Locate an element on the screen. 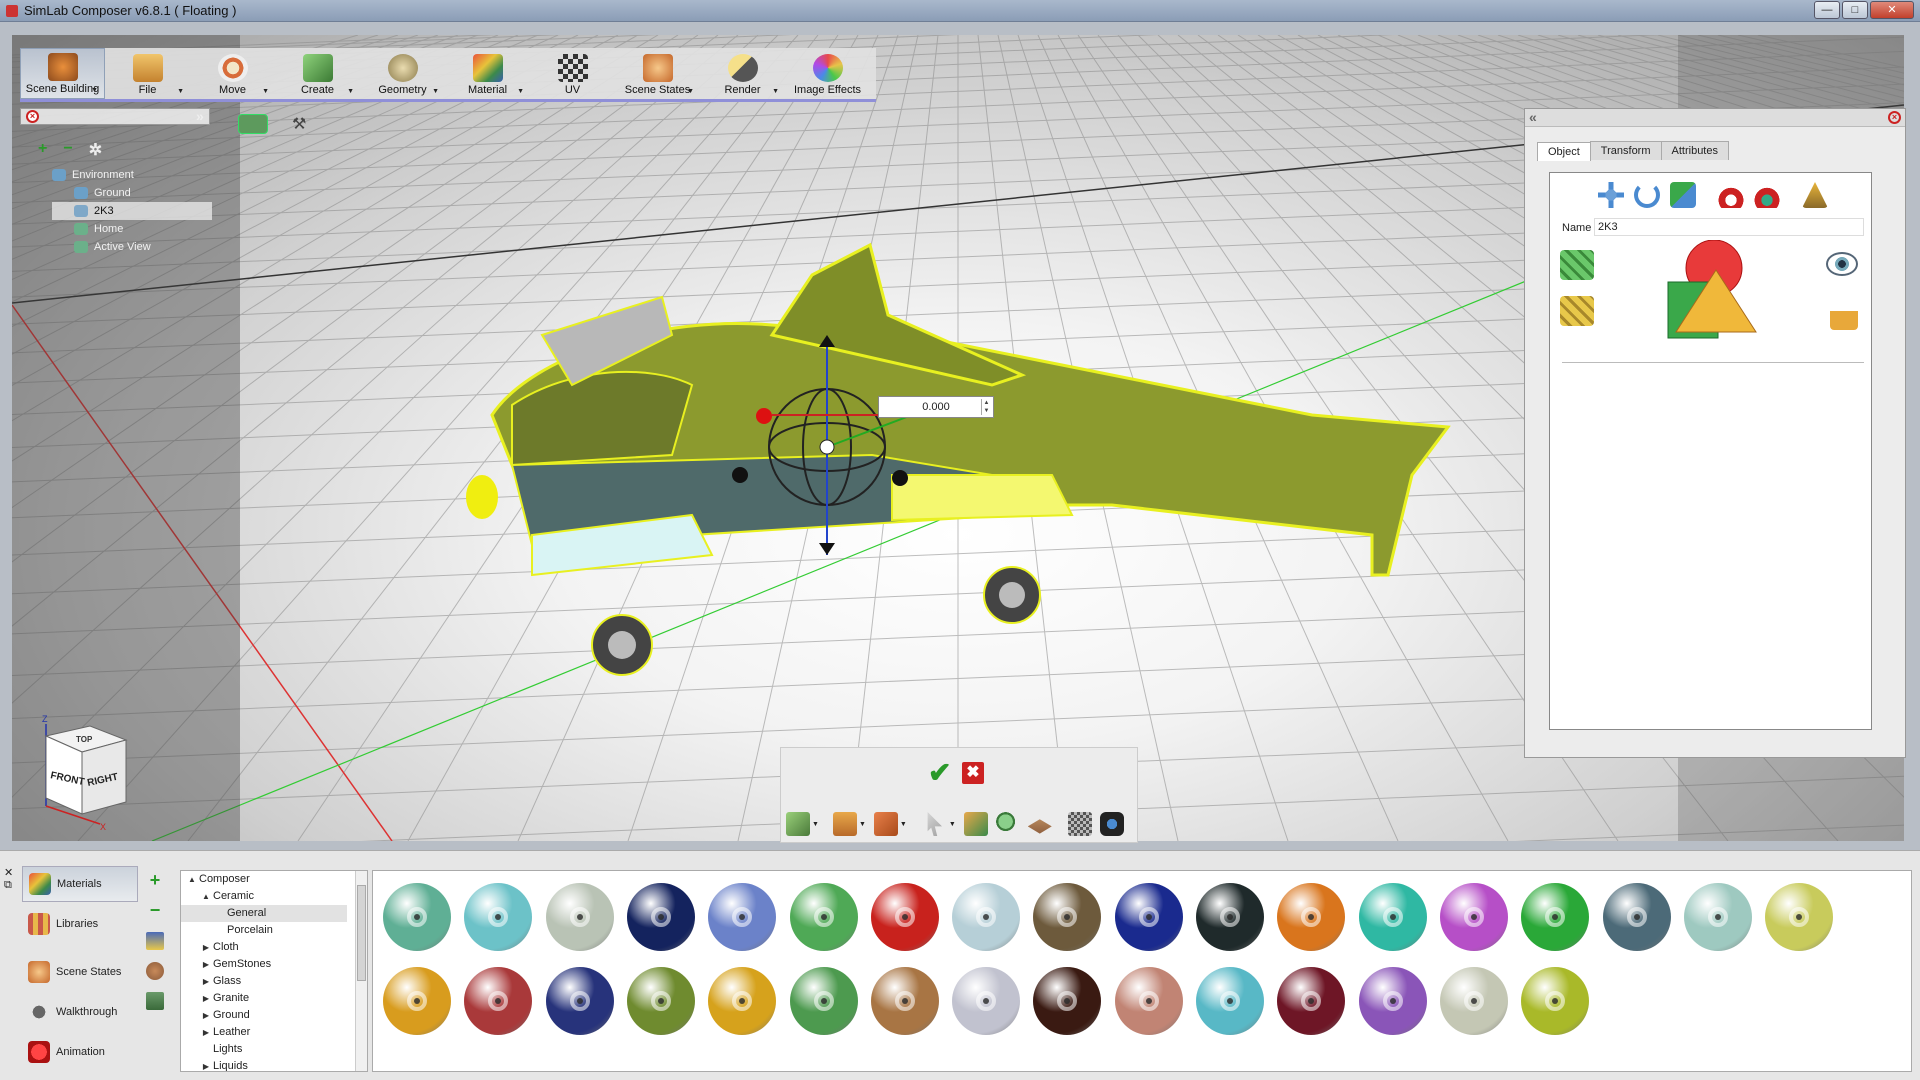 The height and width of the screenshot is (1080, 1920). box-select-icon is located at coordinates (885, 824).